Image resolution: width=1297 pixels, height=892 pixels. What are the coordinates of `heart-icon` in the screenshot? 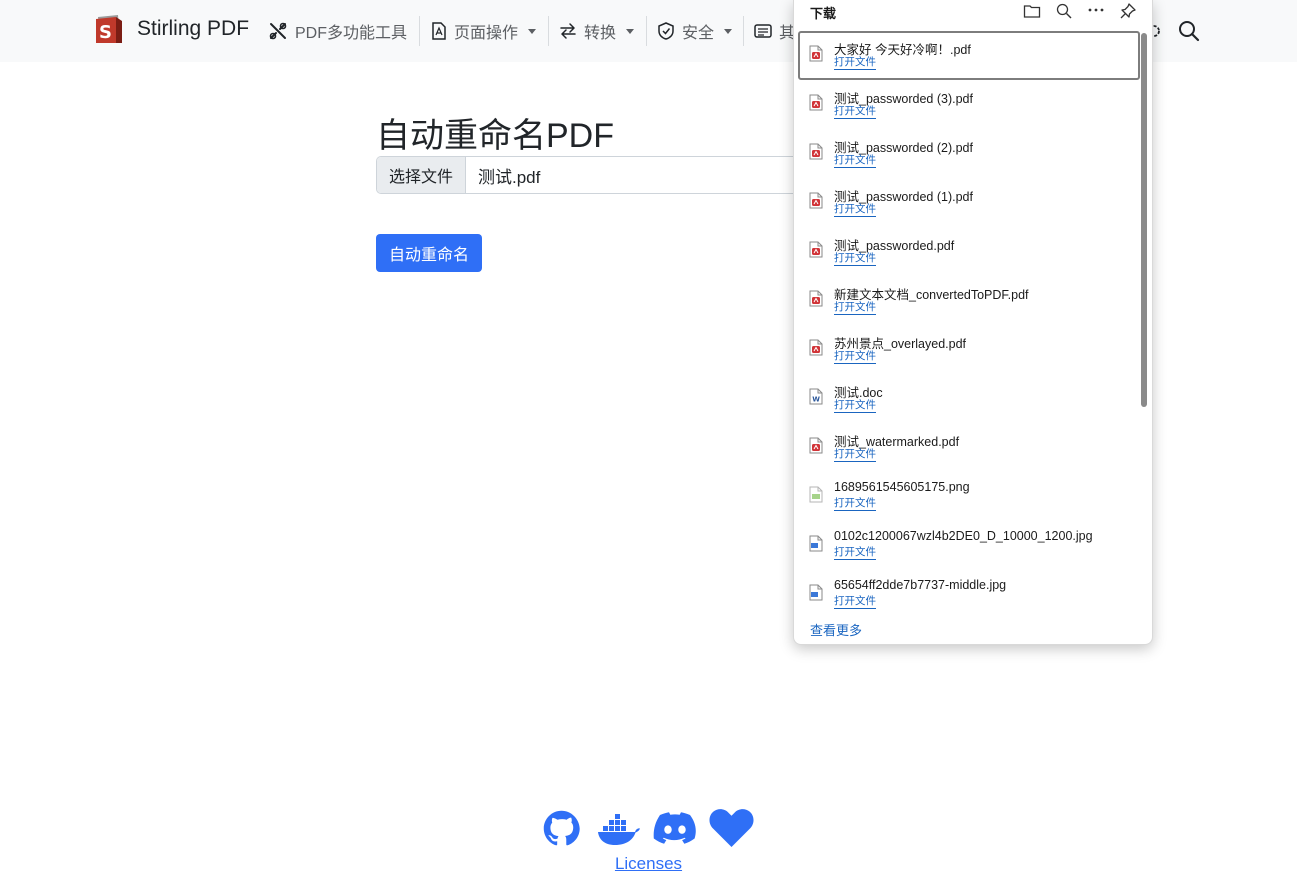 It's located at (731, 828).